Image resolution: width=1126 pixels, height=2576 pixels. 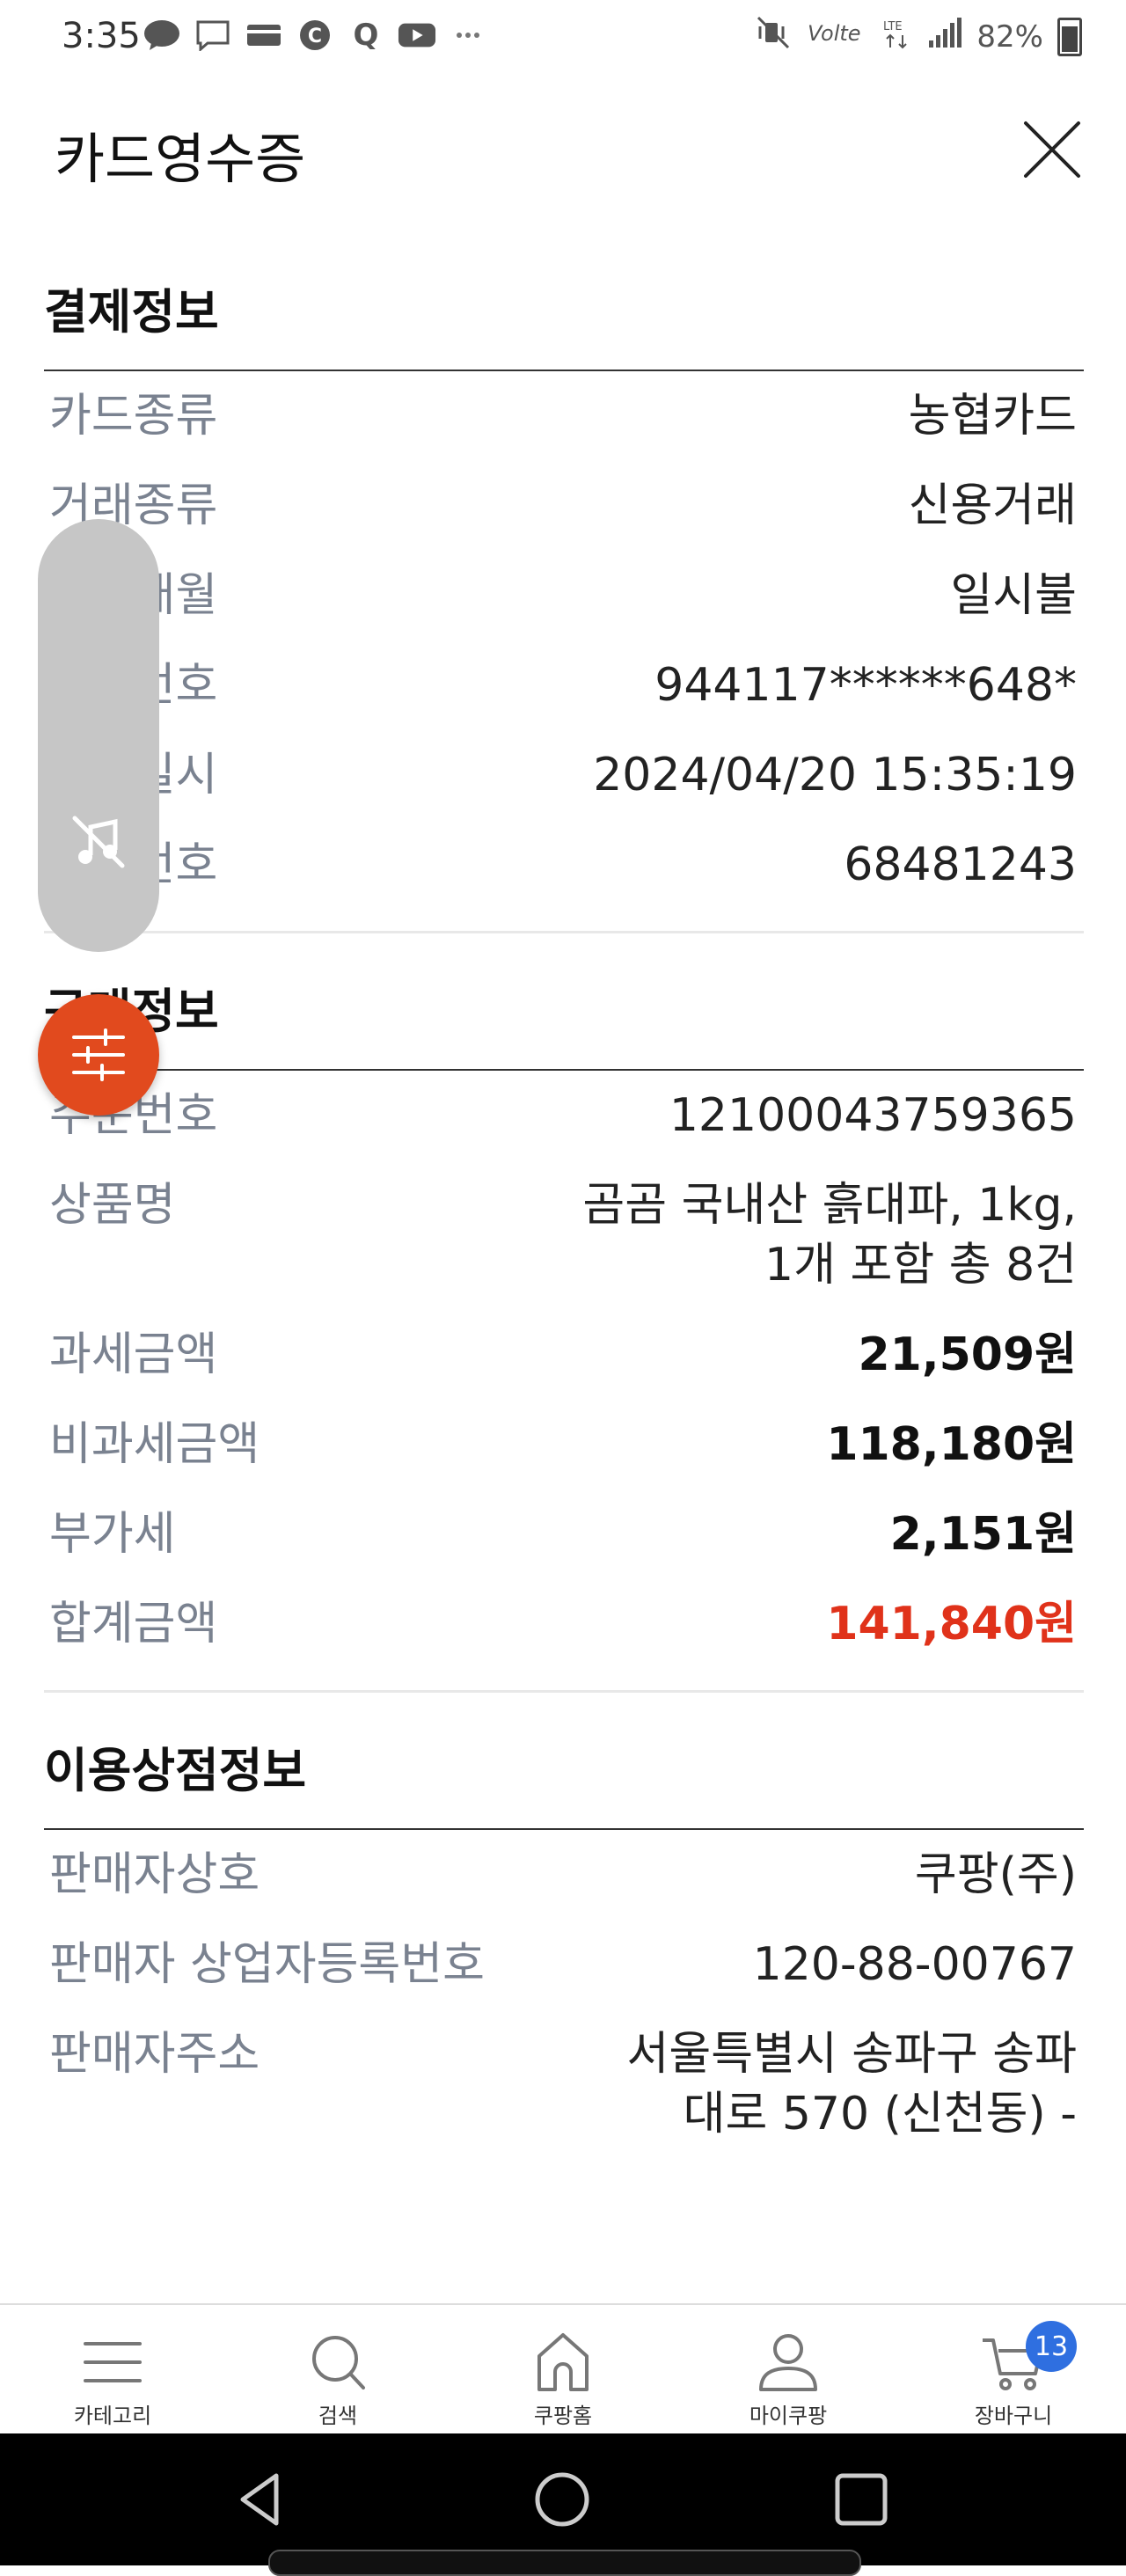 What do you see at coordinates (919, 36) in the screenshot?
I see `system-indicators: Volte LTE 82%` at bounding box center [919, 36].